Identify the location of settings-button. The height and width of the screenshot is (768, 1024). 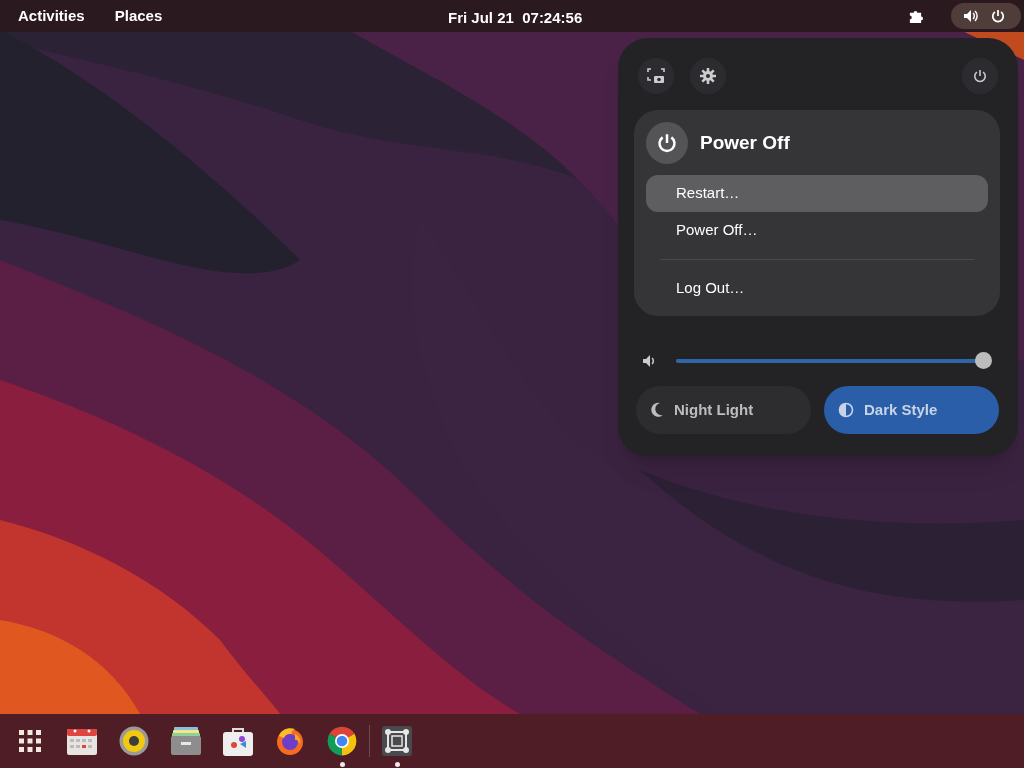
(708, 76).